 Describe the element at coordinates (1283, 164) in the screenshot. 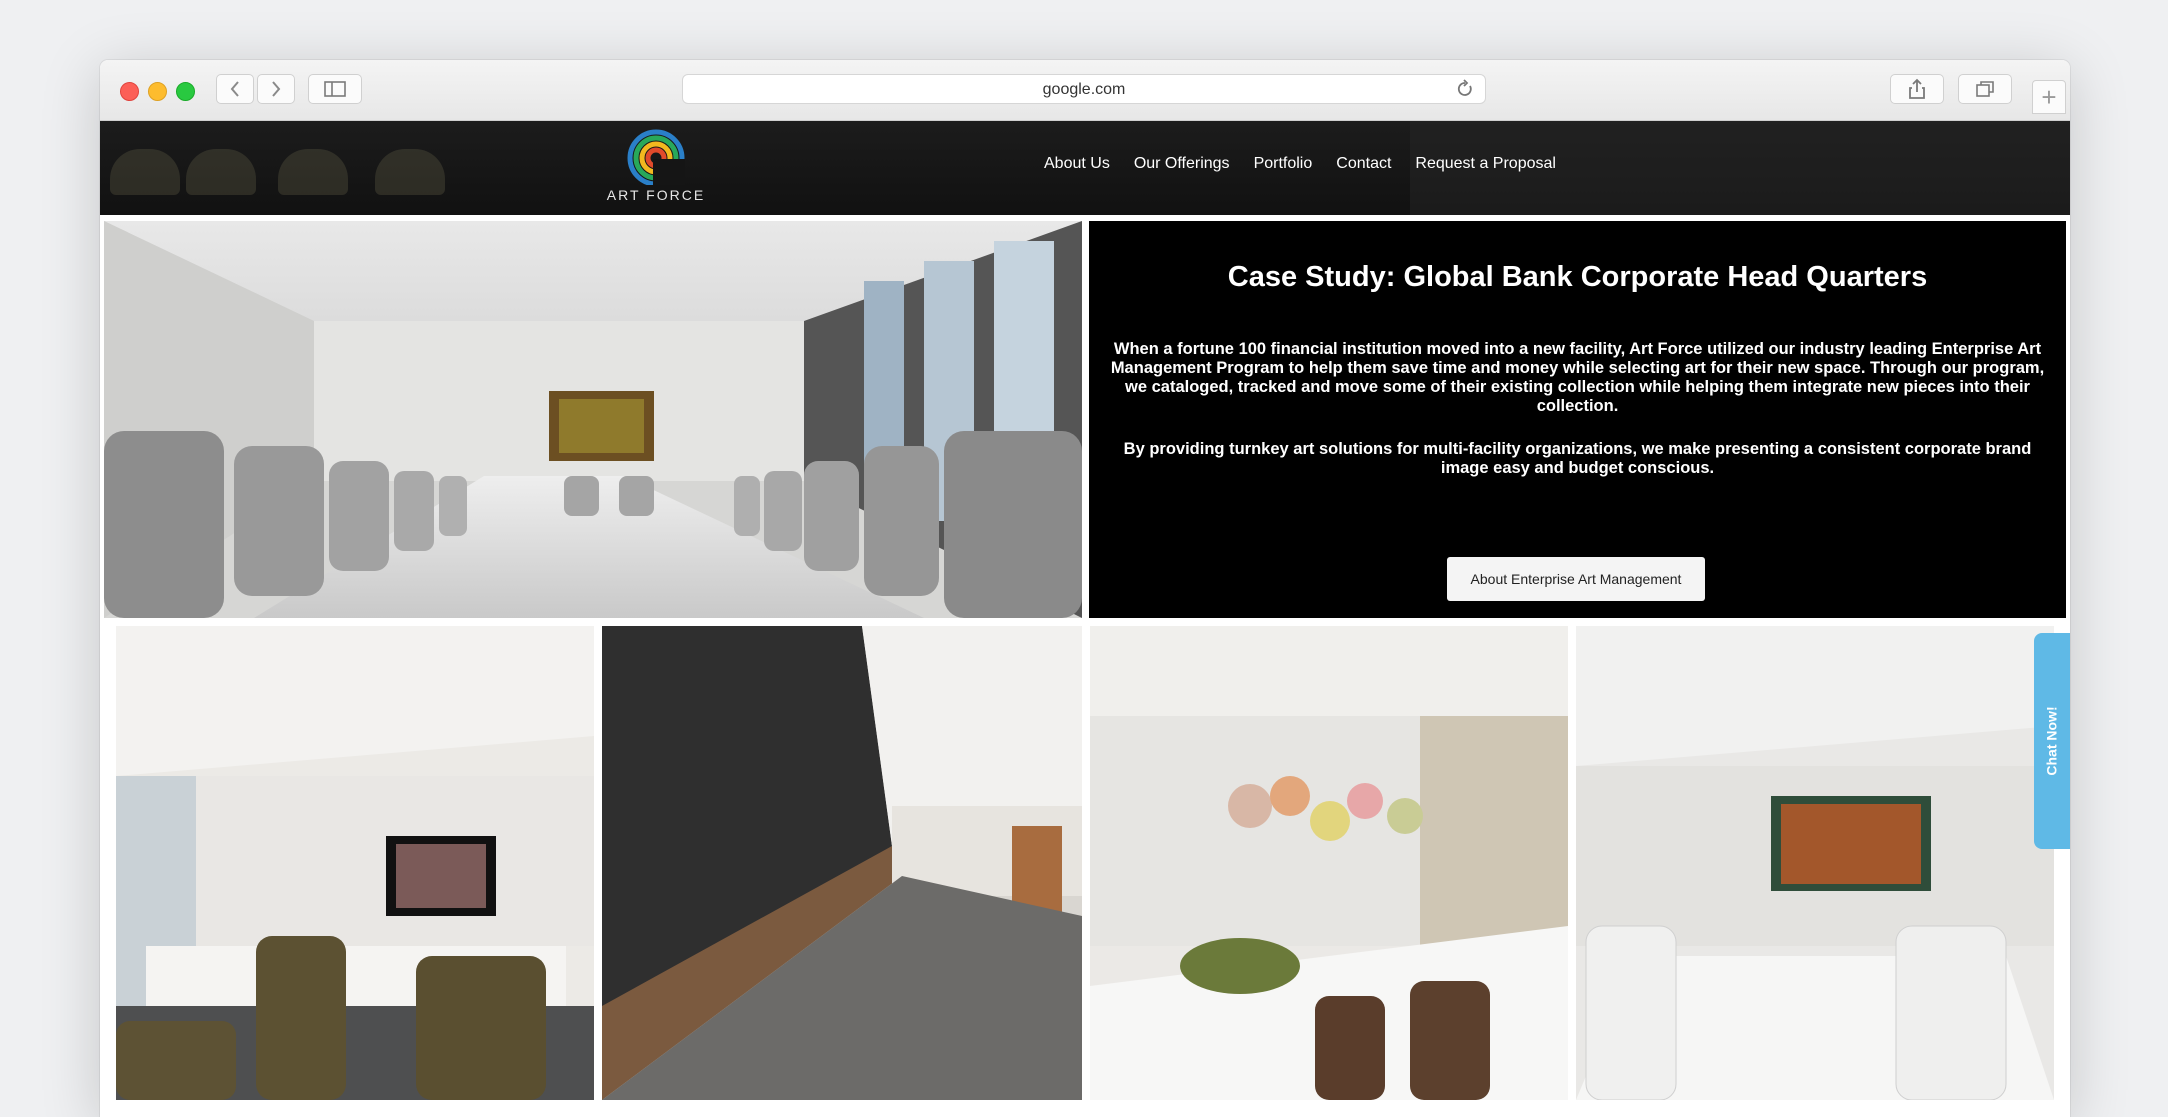

I see `nav-portfolio: Portfolio` at that location.